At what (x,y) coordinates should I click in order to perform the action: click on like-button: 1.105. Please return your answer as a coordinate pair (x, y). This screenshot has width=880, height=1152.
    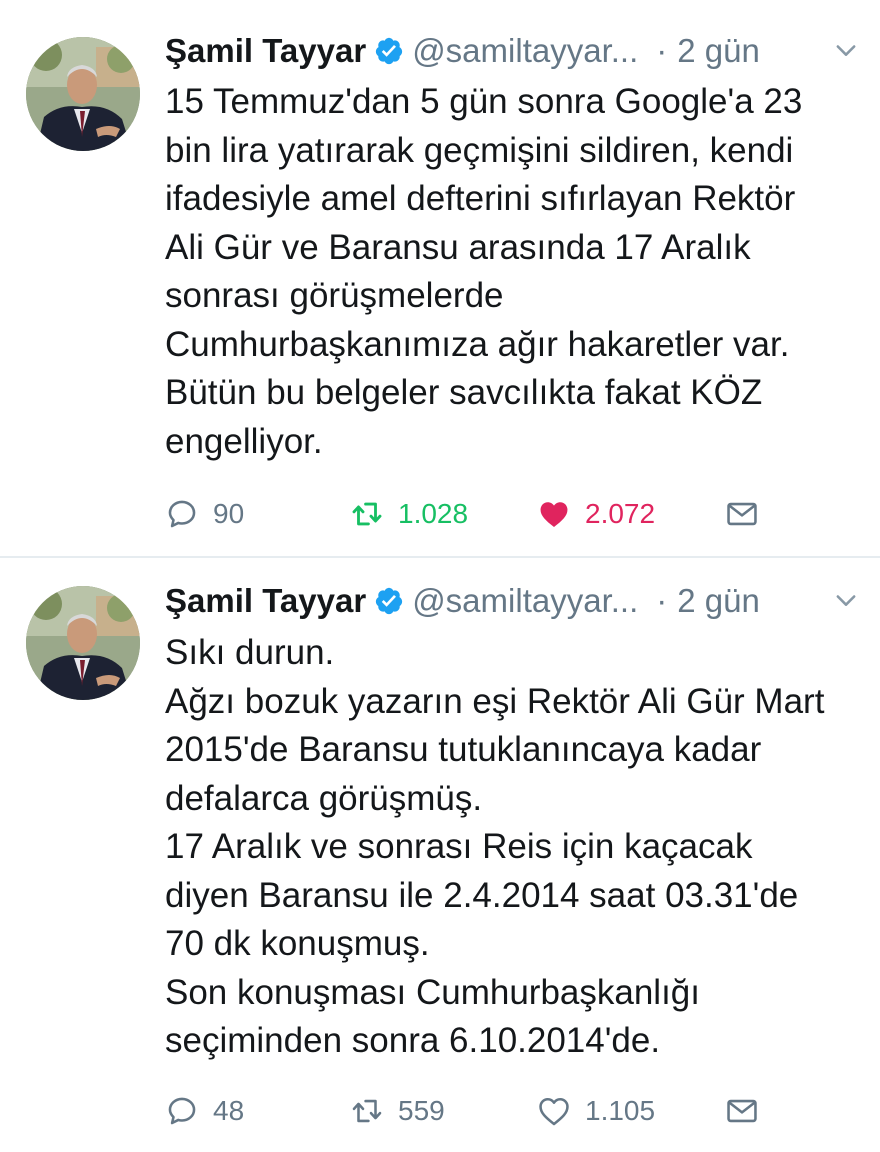
    Looking at the image, I should click on (596, 1111).